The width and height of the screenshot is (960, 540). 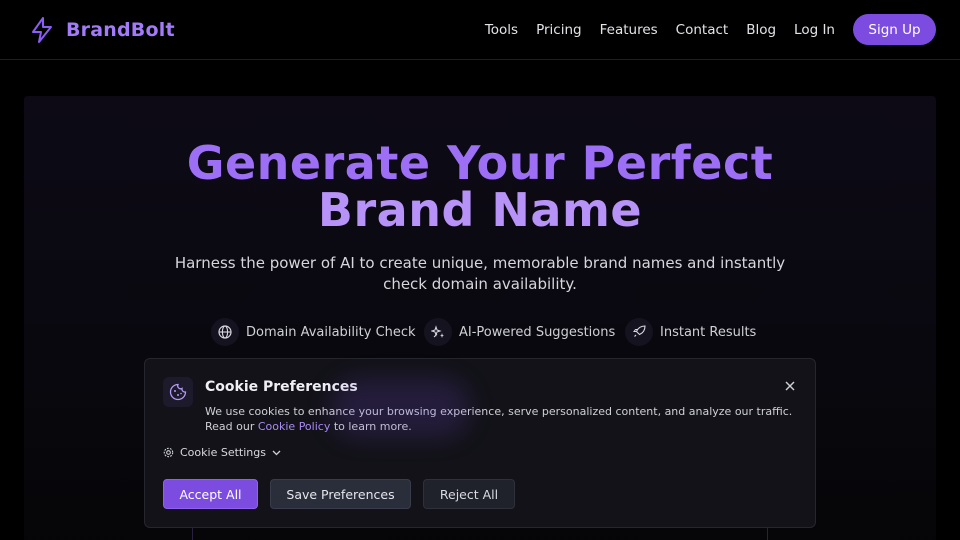 I want to click on signup-button: Sign Up, so click(x=894, y=29).